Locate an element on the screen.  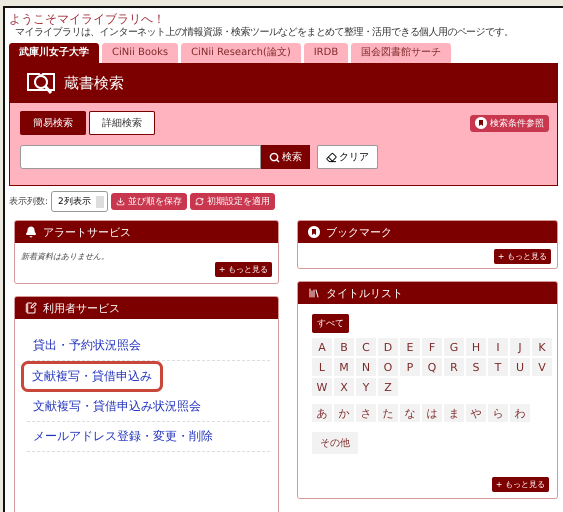
tab: IRDB is located at coordinates (326, 53).